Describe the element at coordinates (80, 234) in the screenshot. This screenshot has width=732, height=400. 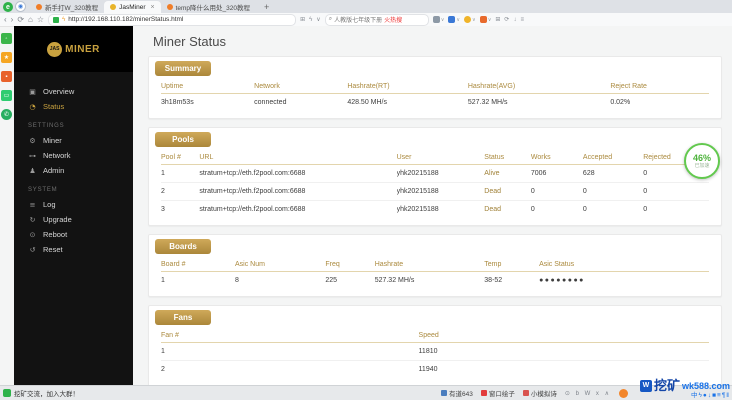
I see `sidebar-item-reboot: ⊙ Reboot` at that location.